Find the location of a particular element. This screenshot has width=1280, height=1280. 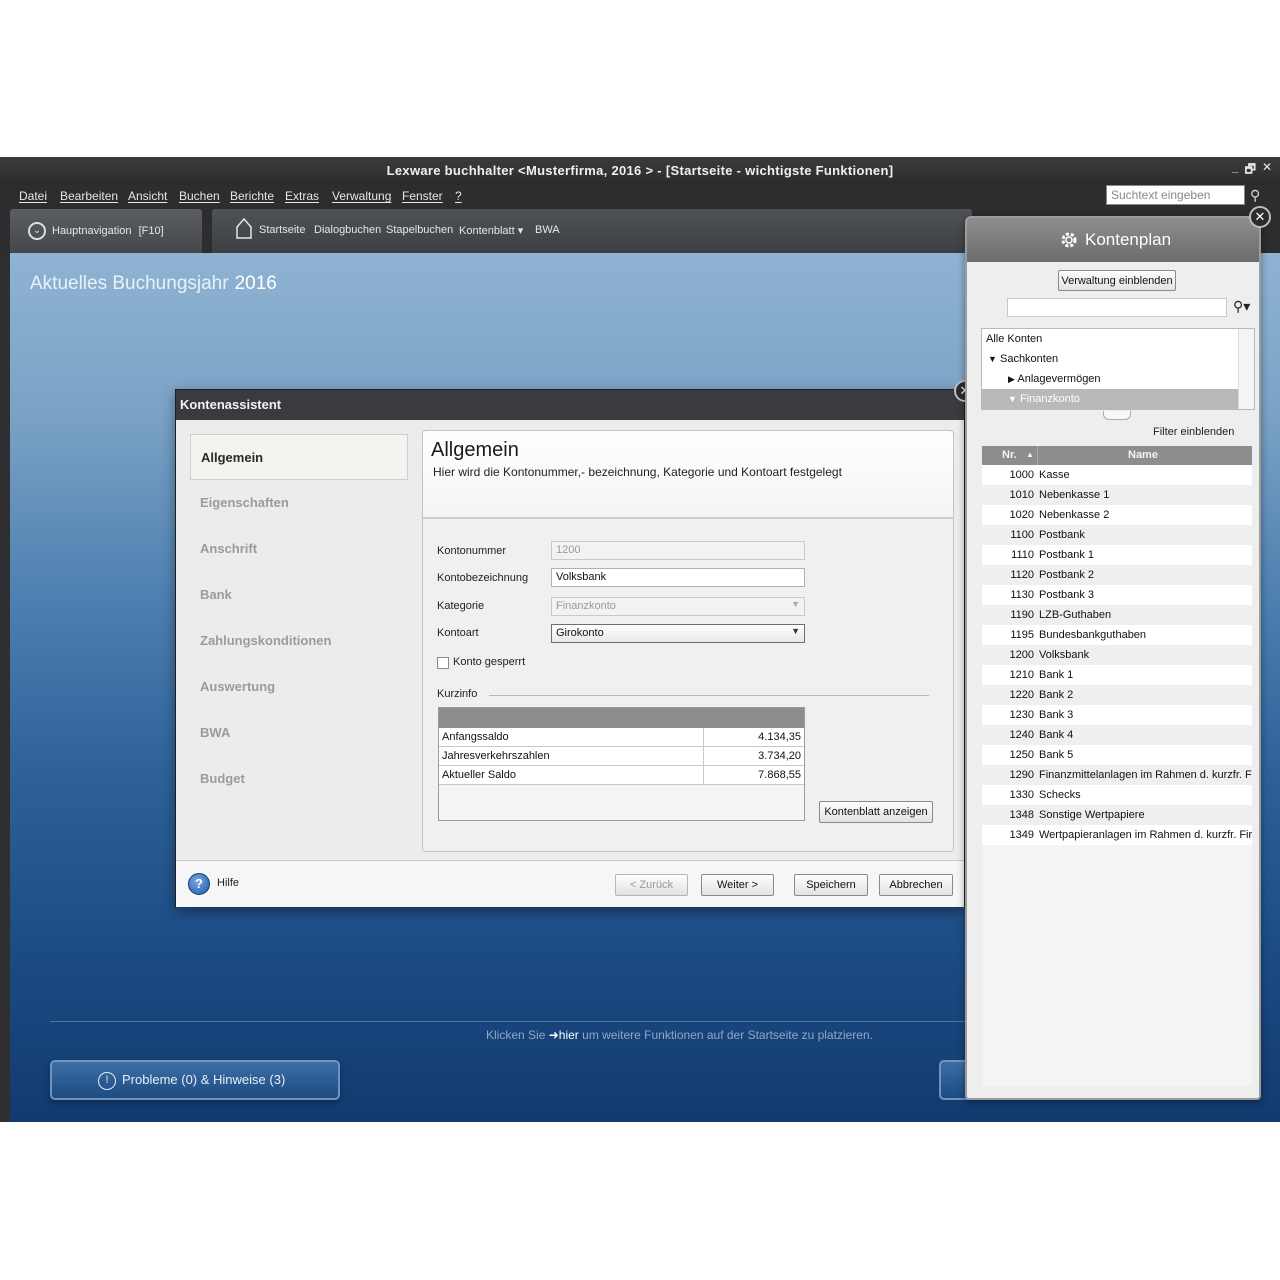

kontoart-select: Girokonto ▼ is located at coordinates (678, 633).